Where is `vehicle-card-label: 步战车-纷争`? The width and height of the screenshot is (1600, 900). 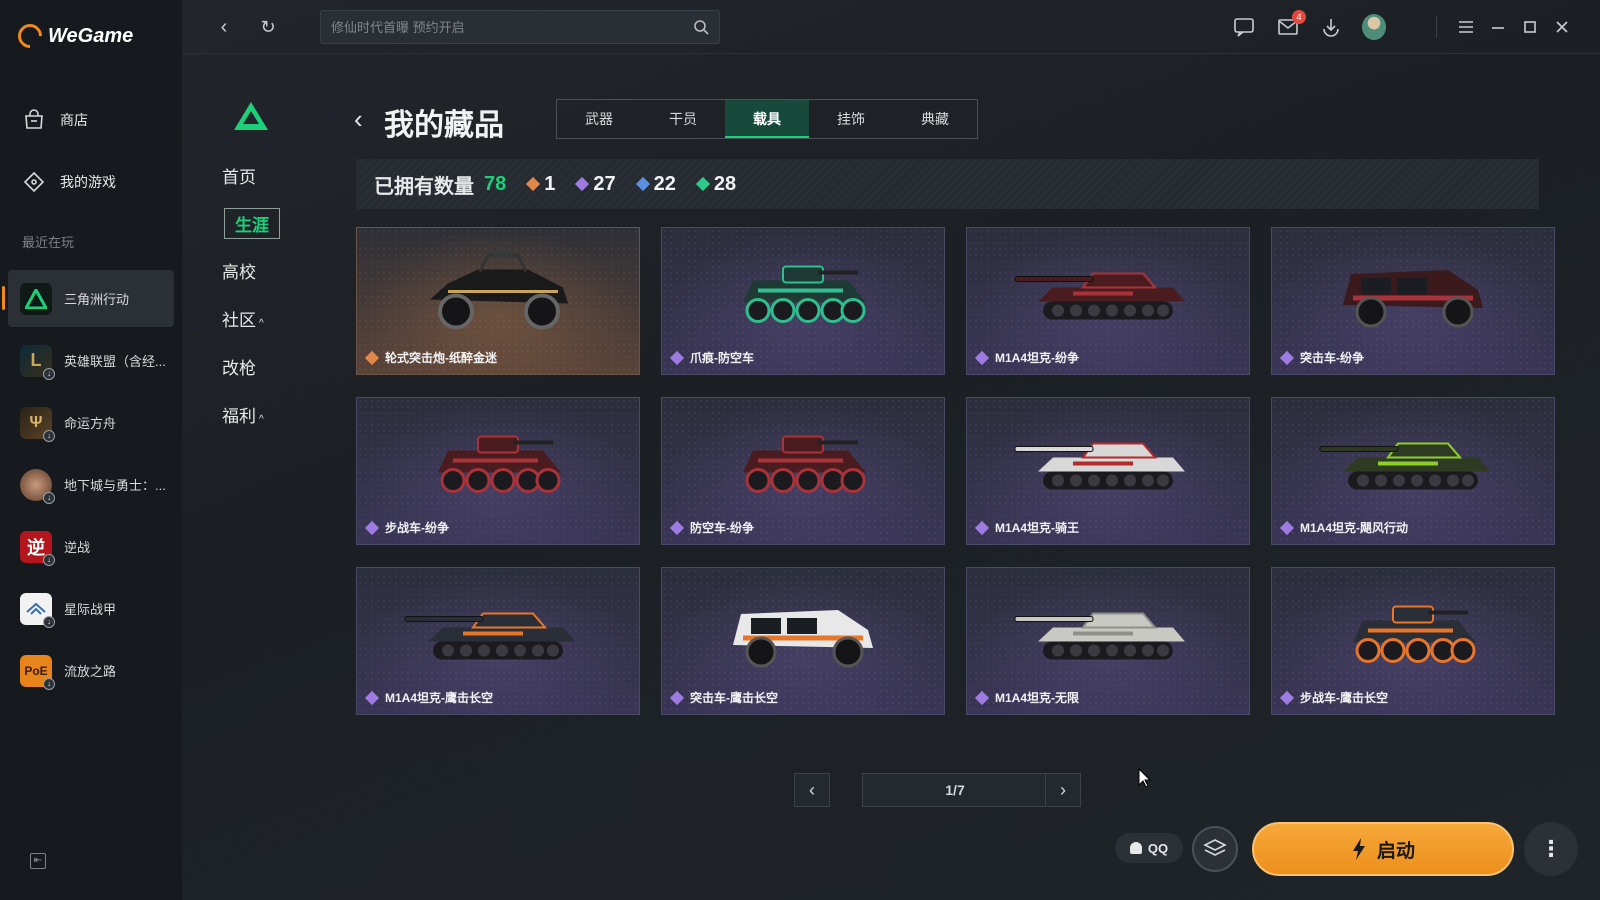 vehicle-card-label: 步战车-纷争 is located at coordinates (406, 527).